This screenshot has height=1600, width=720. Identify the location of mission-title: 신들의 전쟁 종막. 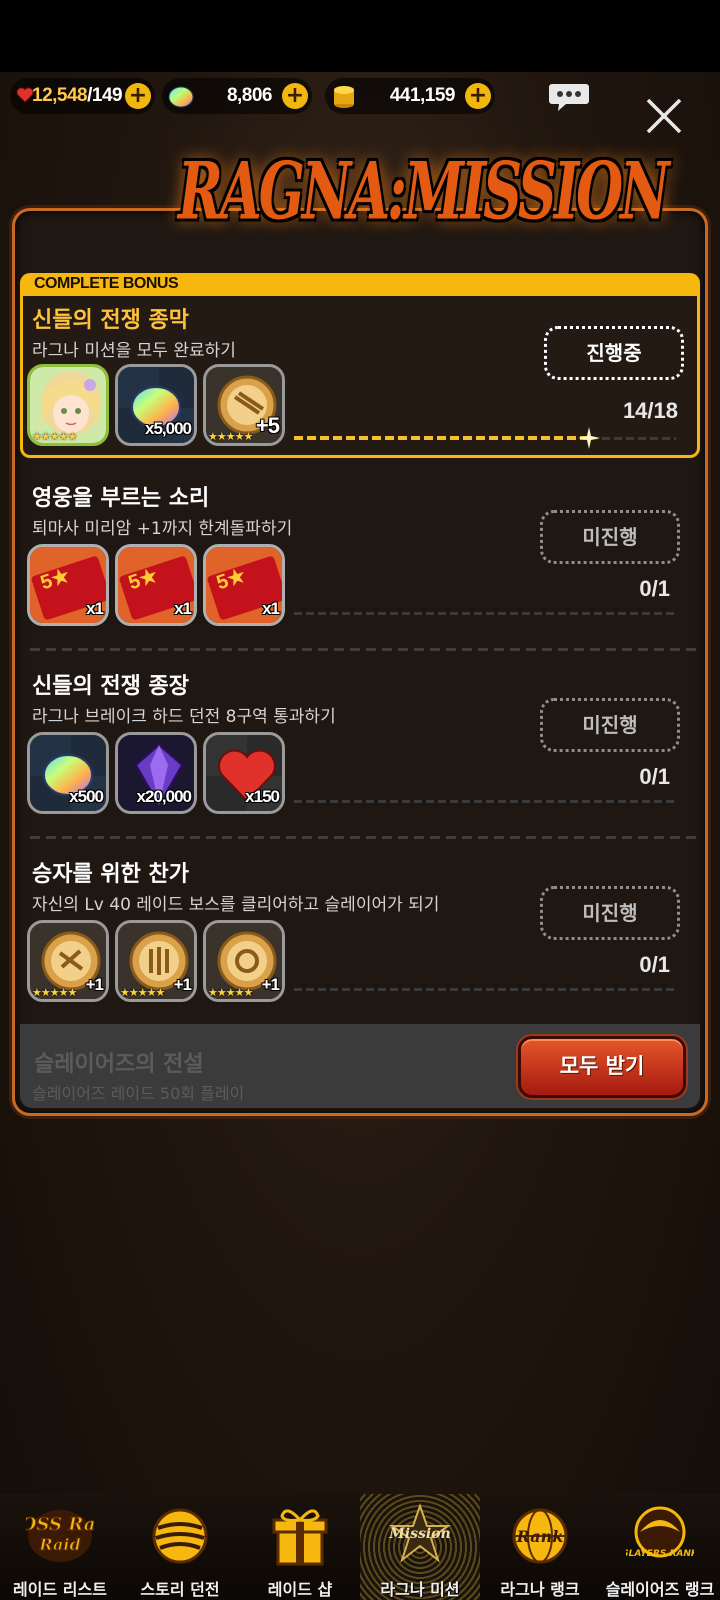
(110, 320).